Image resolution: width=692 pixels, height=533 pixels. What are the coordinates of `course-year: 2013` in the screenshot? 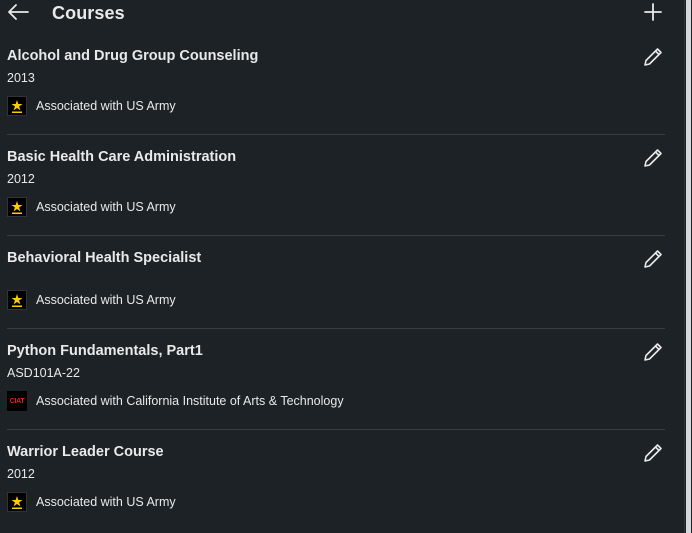 It's located at (21, 78).